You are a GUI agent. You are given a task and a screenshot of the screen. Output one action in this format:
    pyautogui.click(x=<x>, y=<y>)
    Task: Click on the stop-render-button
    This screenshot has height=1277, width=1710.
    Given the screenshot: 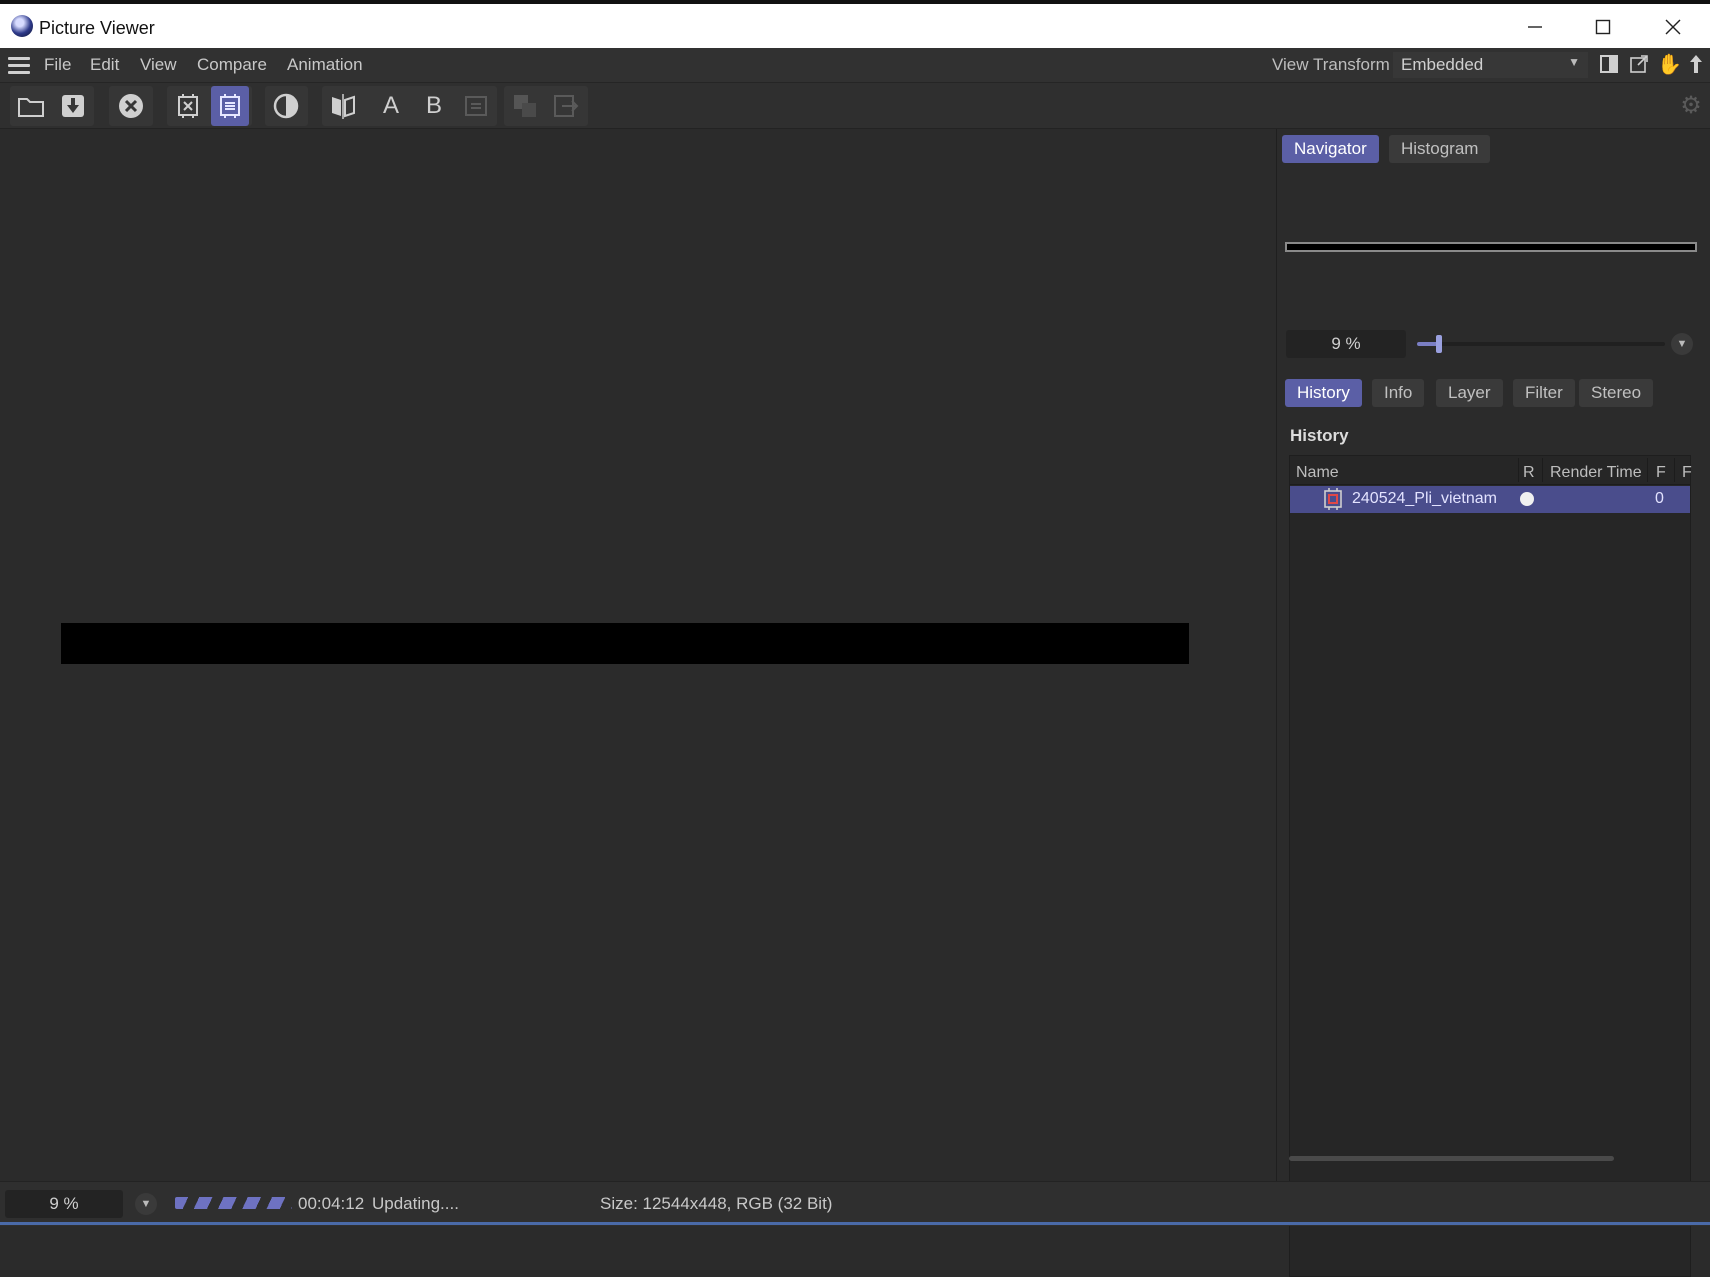 What is the action you would take?
    pyautogui.click(x=131, y=106)
    